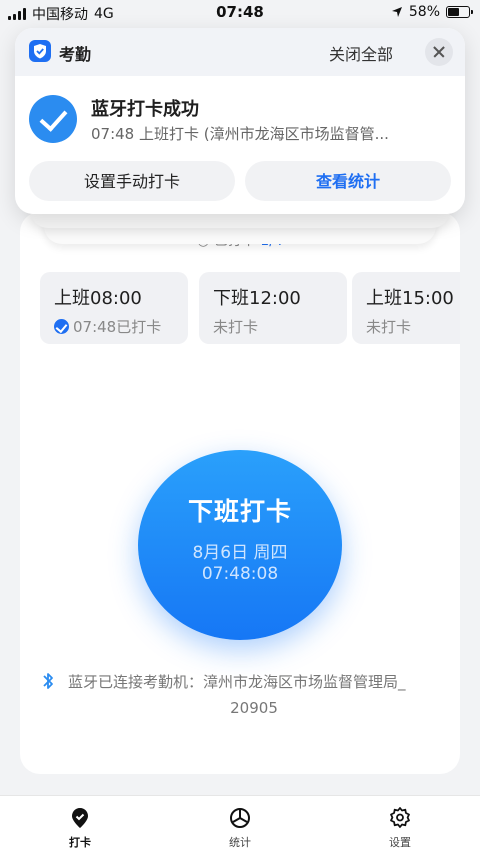  I want to click on status-right: 58%, so click(432, 12).